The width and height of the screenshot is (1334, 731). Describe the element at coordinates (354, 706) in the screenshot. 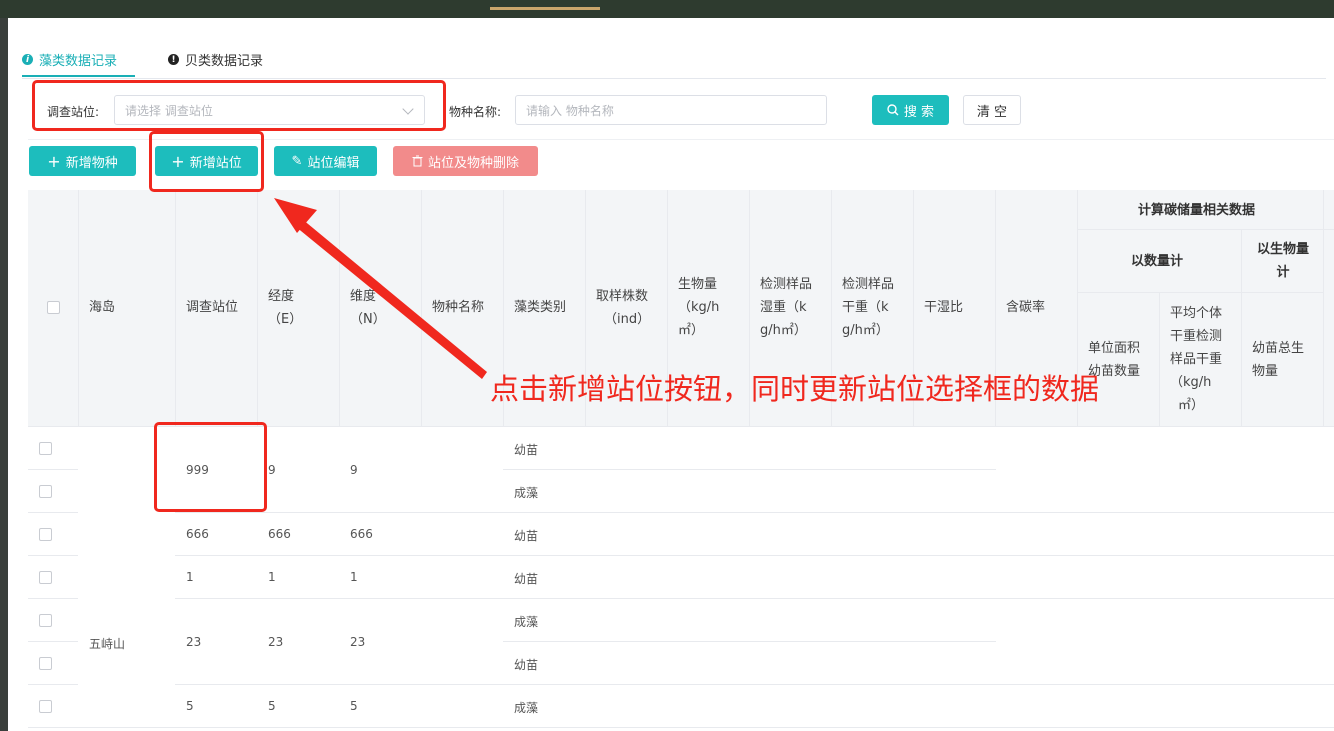

I see `cell-latitude: 5` at that location.